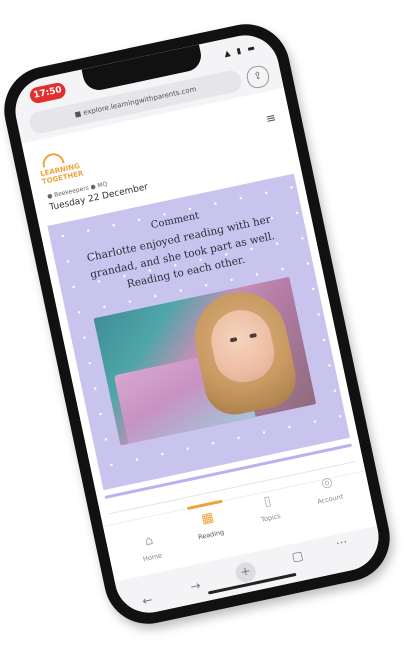 This screenshot has height=653, width=405. What do you see at coordinates (297, 556) in the screenshot?
I see `tabs-icon: ▢` at bounding box center [297, 556].